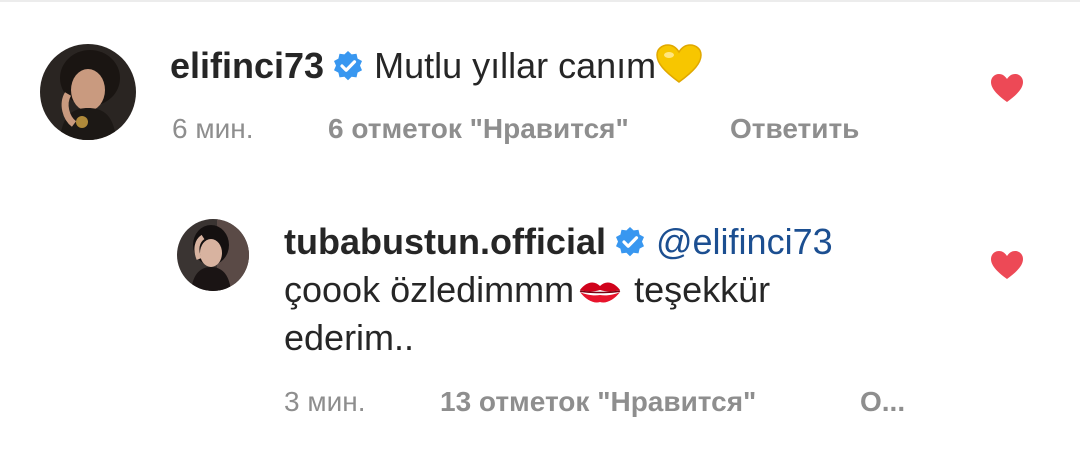 The width and height of the screenshot is (1080, 458). I want to click on mention-link: @elifinci73, so click(744, 241).